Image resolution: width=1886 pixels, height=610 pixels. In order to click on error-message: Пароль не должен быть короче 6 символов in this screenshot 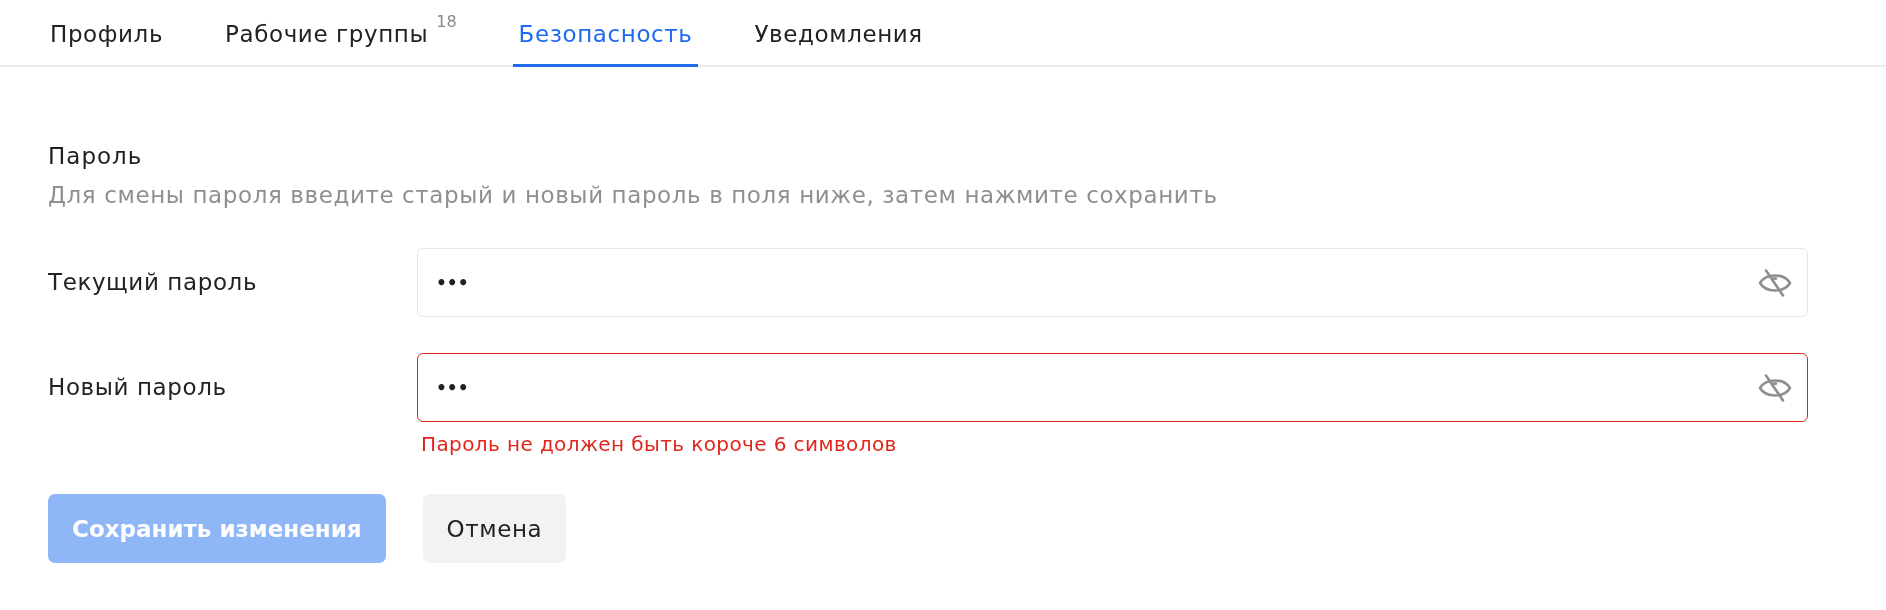, I will do `click(659, 444)`.